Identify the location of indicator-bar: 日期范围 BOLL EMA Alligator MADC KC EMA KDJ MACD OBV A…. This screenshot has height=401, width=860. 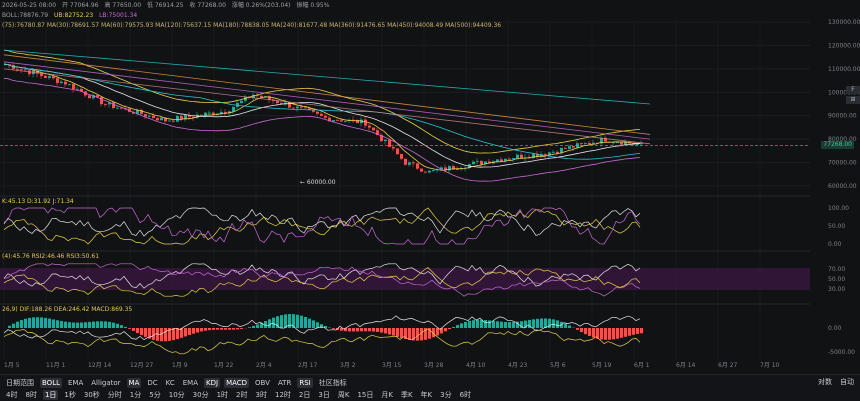
(176, 382).